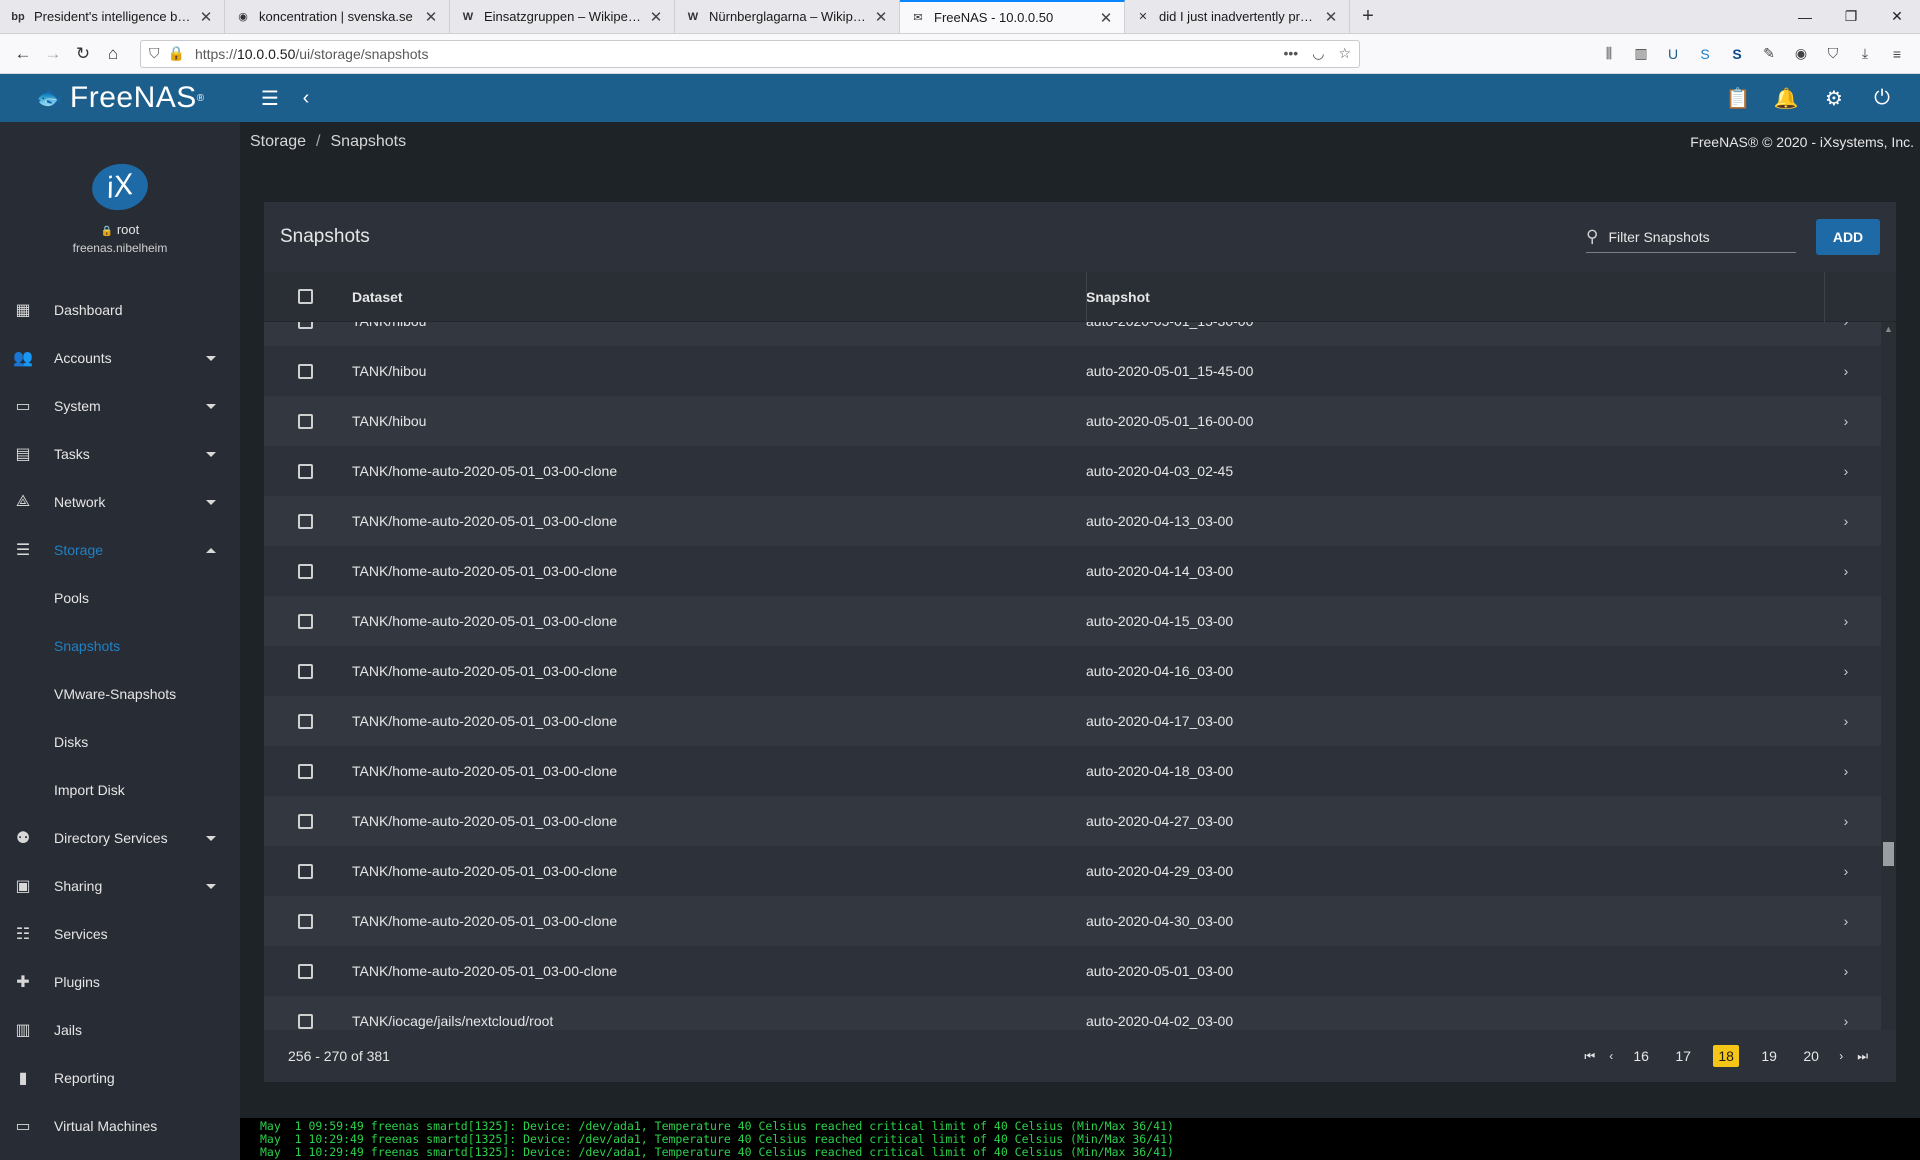 This screenshot has width=1920, height=1160. I want to click on url-text: https://10.0.0.50/ui/storage/snapshots, so click(739, 54).